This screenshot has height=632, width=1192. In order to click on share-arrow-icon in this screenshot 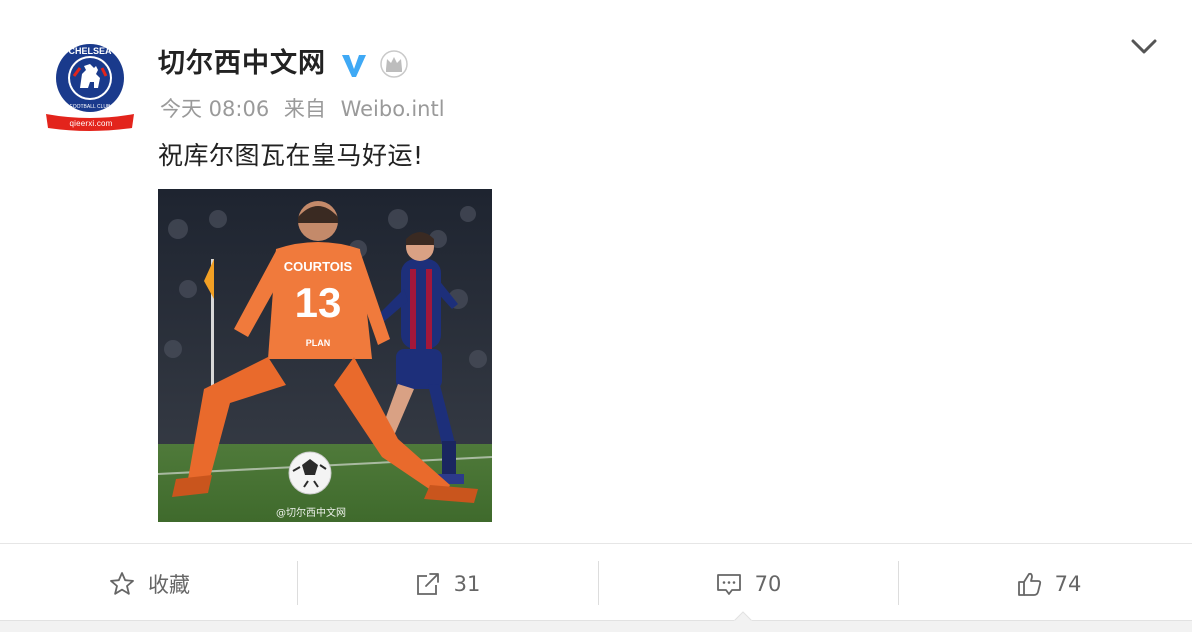, I will do `click(427, 583)`.